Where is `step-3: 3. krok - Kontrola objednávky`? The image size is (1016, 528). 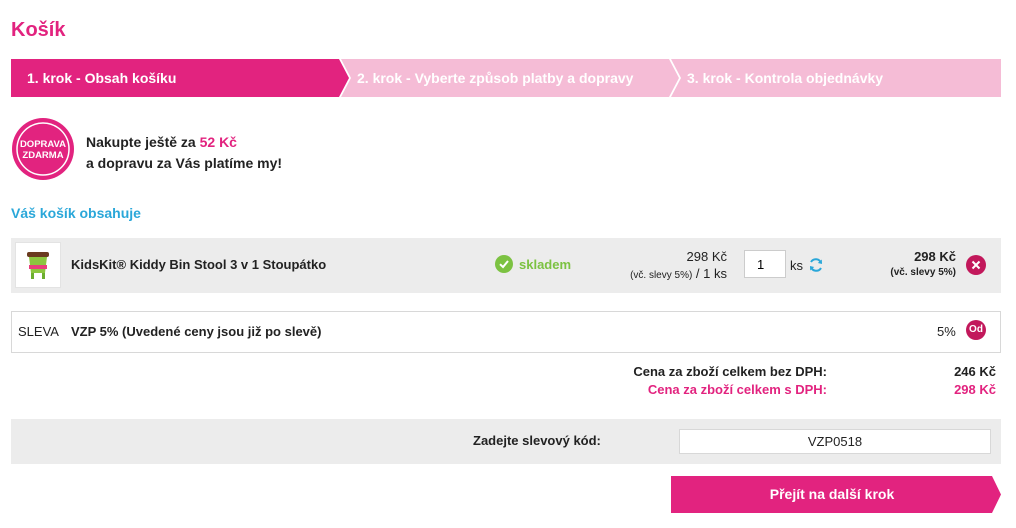 step-3: 3. krok - Kontrola objednávky is located at coordinates (836, 78).